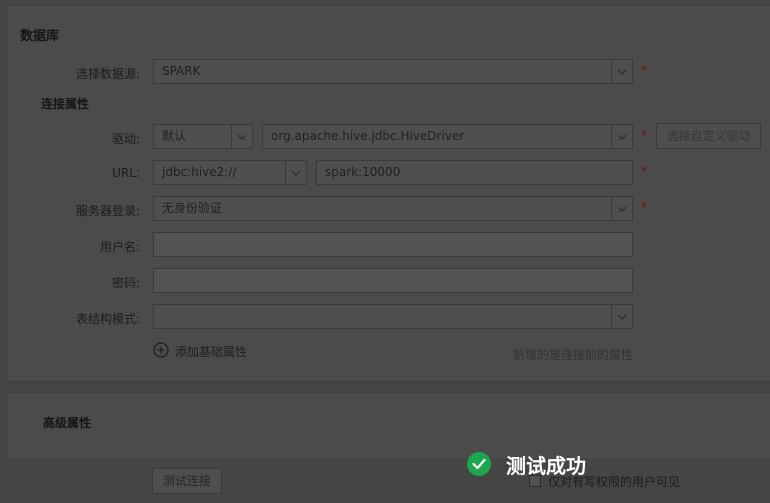  Describe the element at coordinates (708, 136) in the screenshot. I see `custom-driver-button: 选择自定义驱动` at that location.